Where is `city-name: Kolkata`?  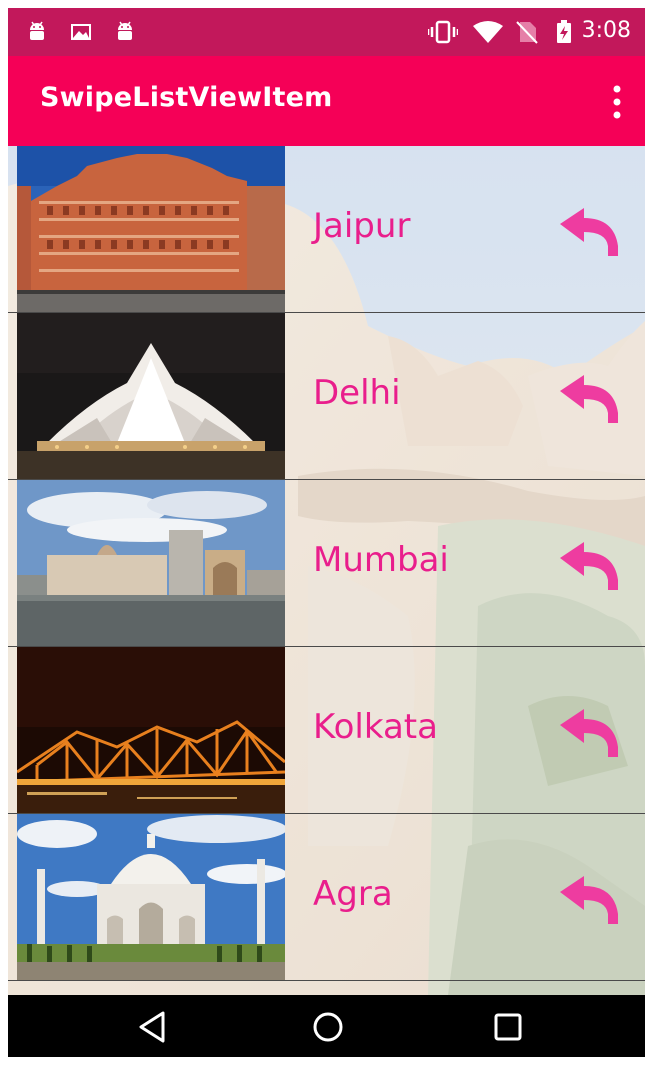
city-name: Kolkata is located at coordinates (375, 727).